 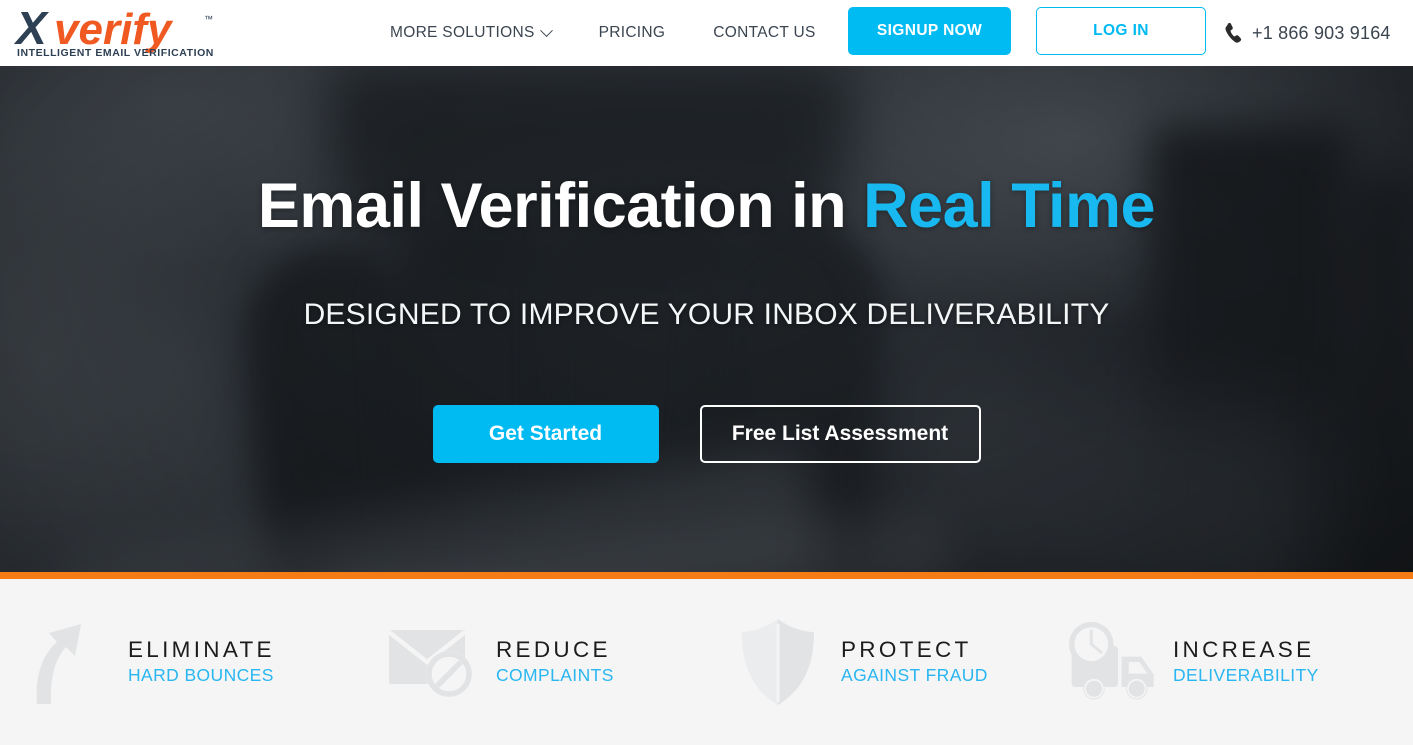 What do you see at coordinates (929, 31) in the screenshot?
I see `signup-now-button: SIGNUP NOW` at bounding box center [929, 31].